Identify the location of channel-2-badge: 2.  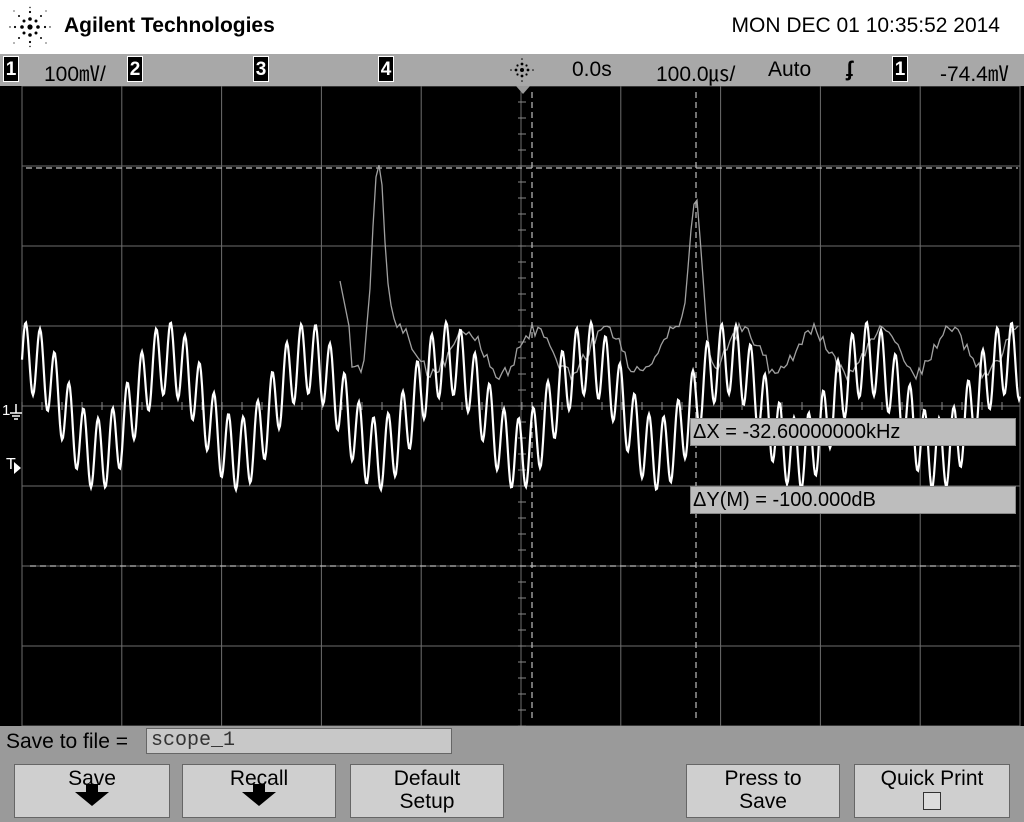
(135, 69).